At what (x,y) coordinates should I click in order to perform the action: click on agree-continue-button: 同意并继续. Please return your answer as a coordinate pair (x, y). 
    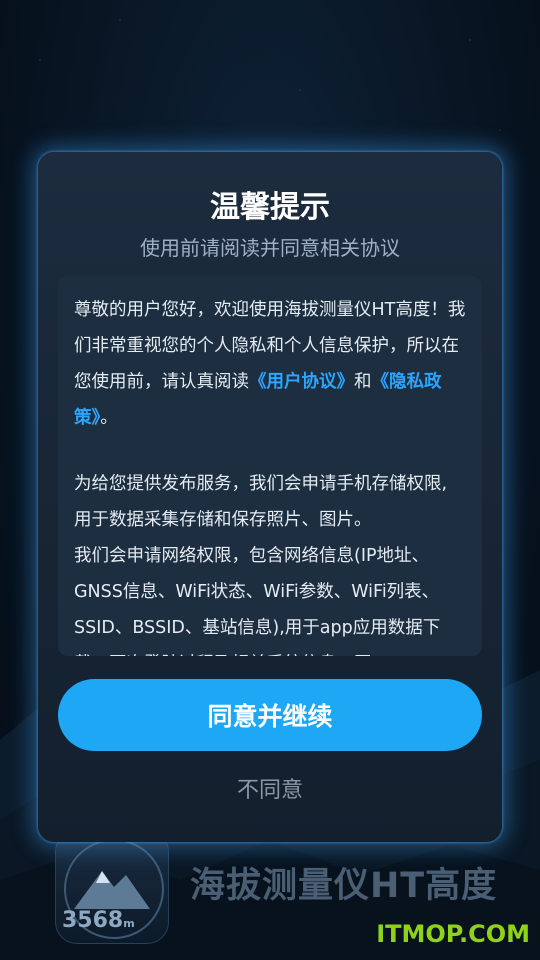
    Looking at the image, I should click on (270, 715).